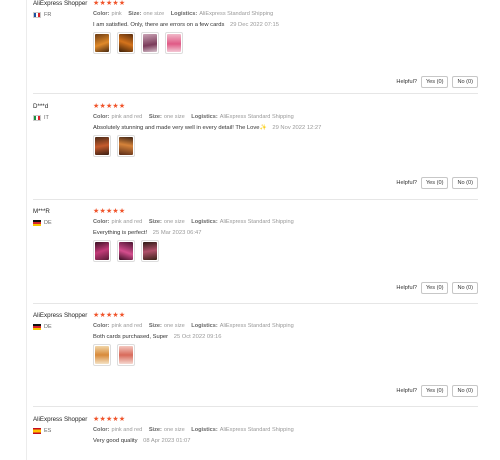 The image size is (500, 460). What do you see at coordinates (26, 230) in the screenshot?
I see `content-border` at bounding box center [26, 230].